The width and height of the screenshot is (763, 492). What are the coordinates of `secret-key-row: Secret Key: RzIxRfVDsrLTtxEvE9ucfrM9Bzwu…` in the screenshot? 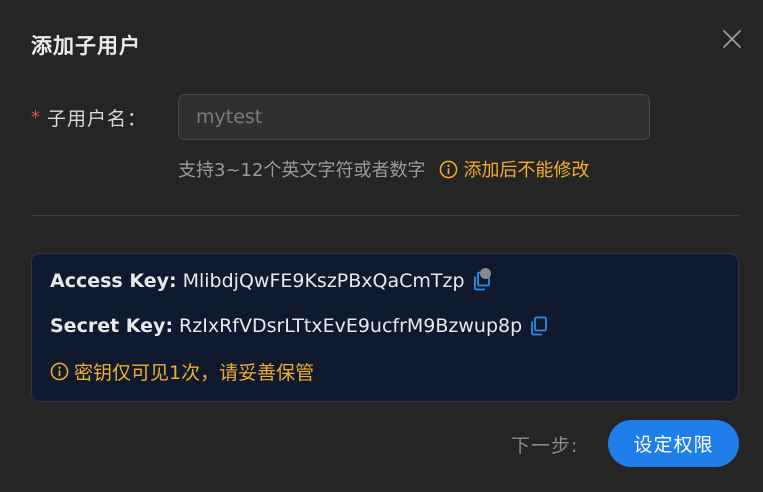 It's located at (299, 326).